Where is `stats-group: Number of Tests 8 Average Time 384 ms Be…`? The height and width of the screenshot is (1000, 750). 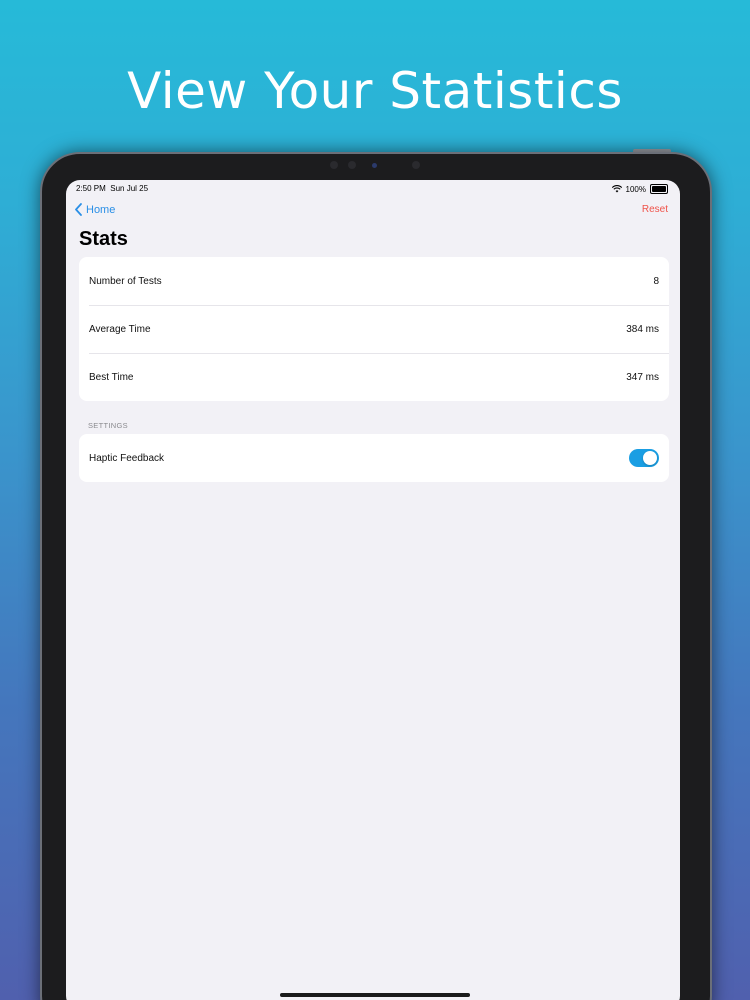 stats-group: Number of Tests 8 Average Time 384 ms Be… is located at coordinates (374, 329).